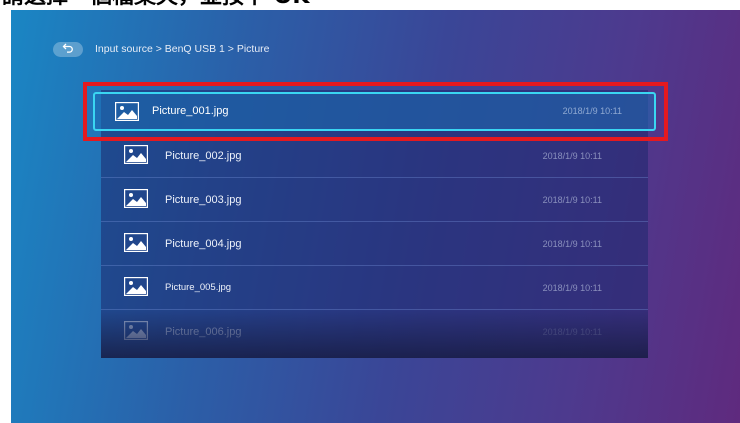 The image size is (740, 423). Describe the element at coordinates (370, 5) in the screenshot. I see `instruction-caption: 請選擇一個檔案夾，並按下 OK` at that location.